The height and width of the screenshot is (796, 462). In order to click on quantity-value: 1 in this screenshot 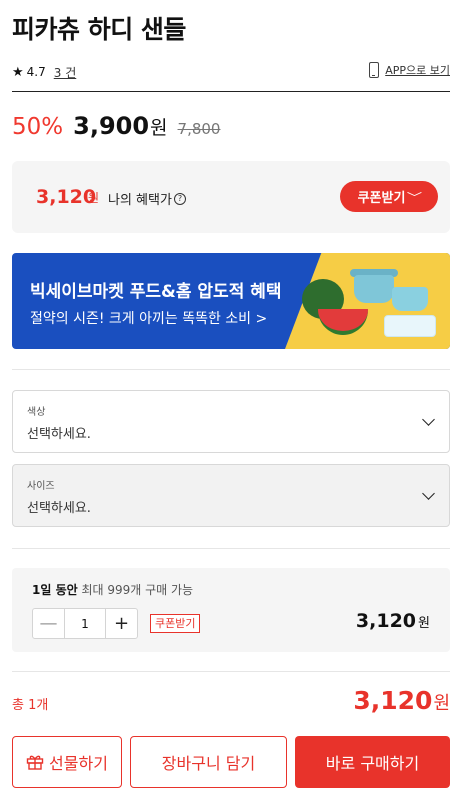, I will do `click(85, 623)`.